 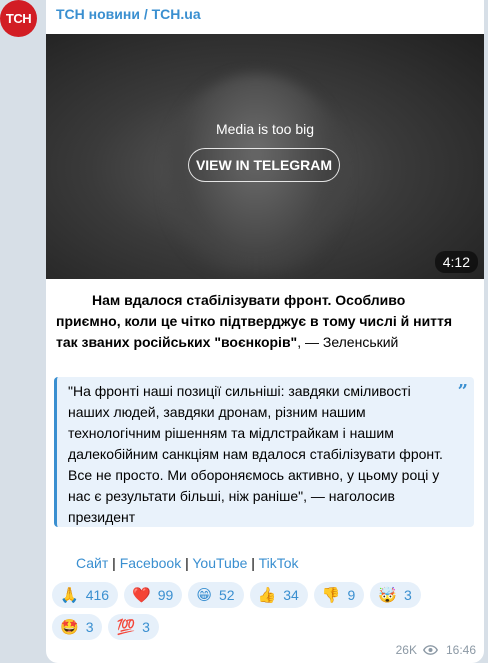 I want to click on view-count: 26K, so click(x=406, y=650).